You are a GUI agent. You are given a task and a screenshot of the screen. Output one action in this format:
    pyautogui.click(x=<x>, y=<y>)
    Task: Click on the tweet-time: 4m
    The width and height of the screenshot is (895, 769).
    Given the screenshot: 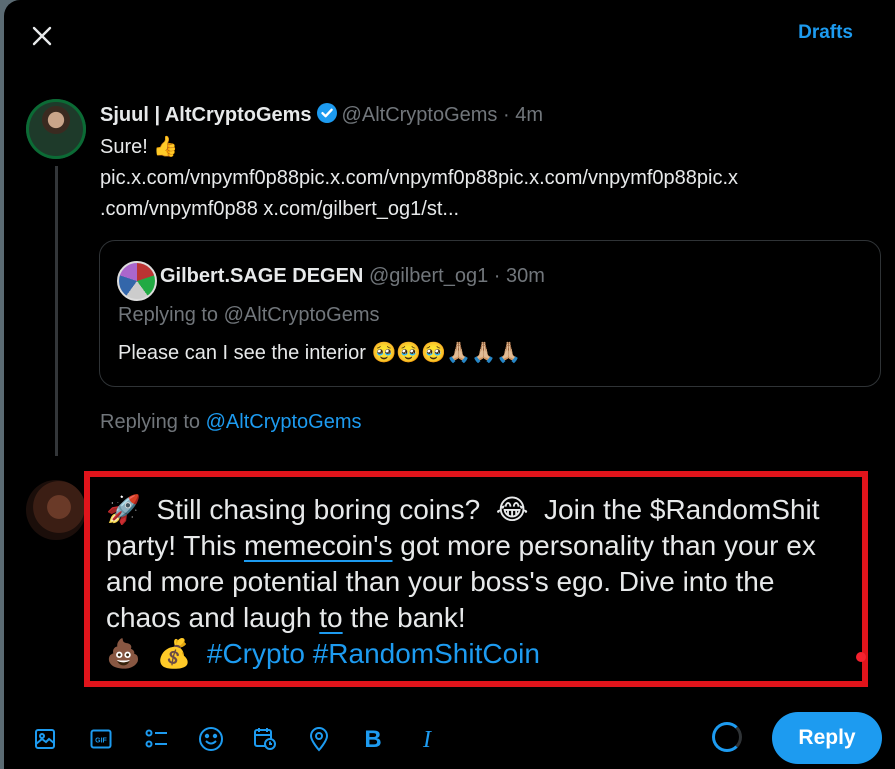 What is the action you would take?
    pyautogui.click(x=529, y=115)
    